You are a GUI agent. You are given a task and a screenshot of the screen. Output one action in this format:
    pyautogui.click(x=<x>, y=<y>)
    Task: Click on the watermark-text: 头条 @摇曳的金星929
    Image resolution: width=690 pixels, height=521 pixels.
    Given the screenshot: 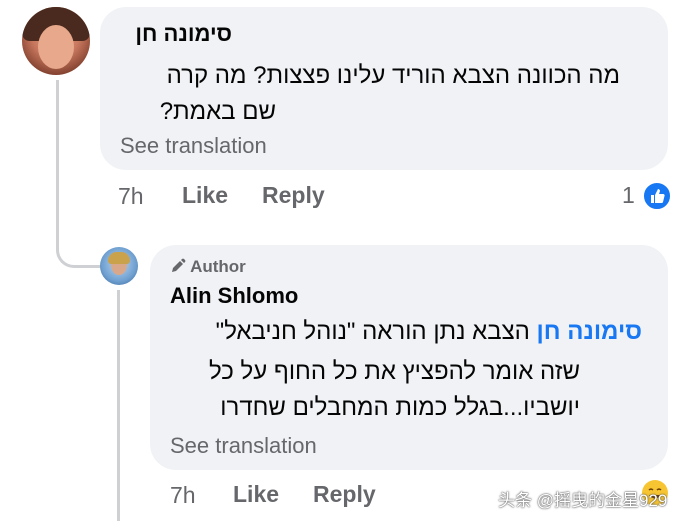 What is the action you would take?
    pyautogui.click(x=583, y=500)
    